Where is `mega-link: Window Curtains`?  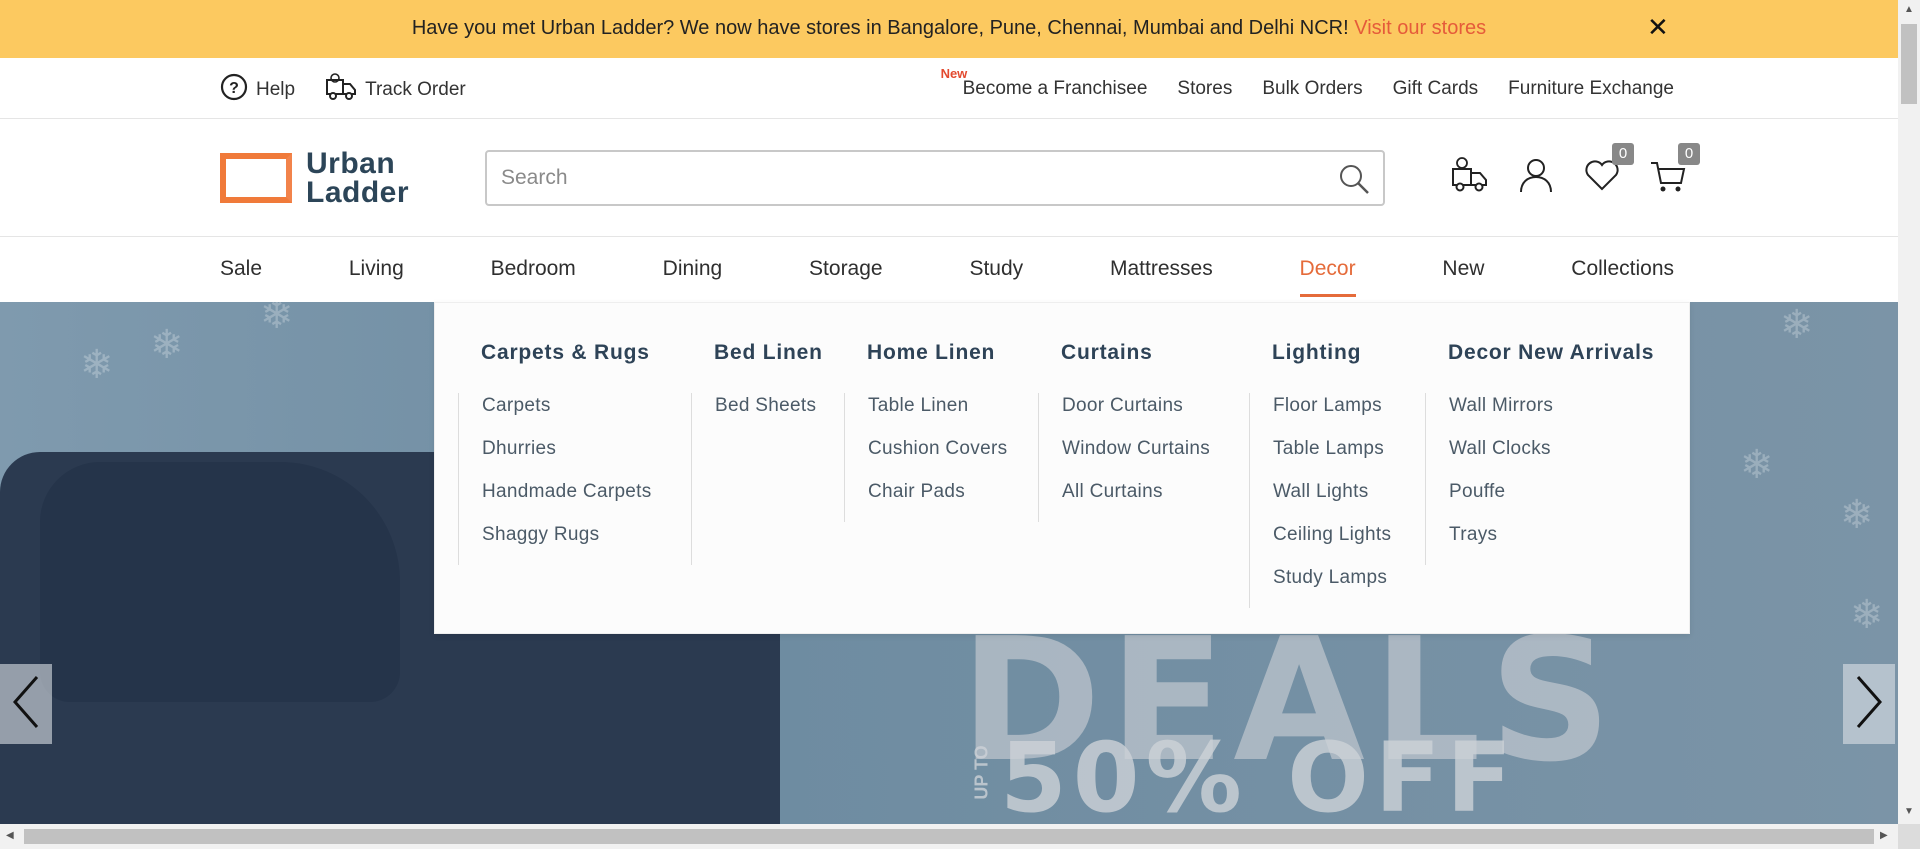 mega-link: Window Curtains is located at coordinates (1136, 457).